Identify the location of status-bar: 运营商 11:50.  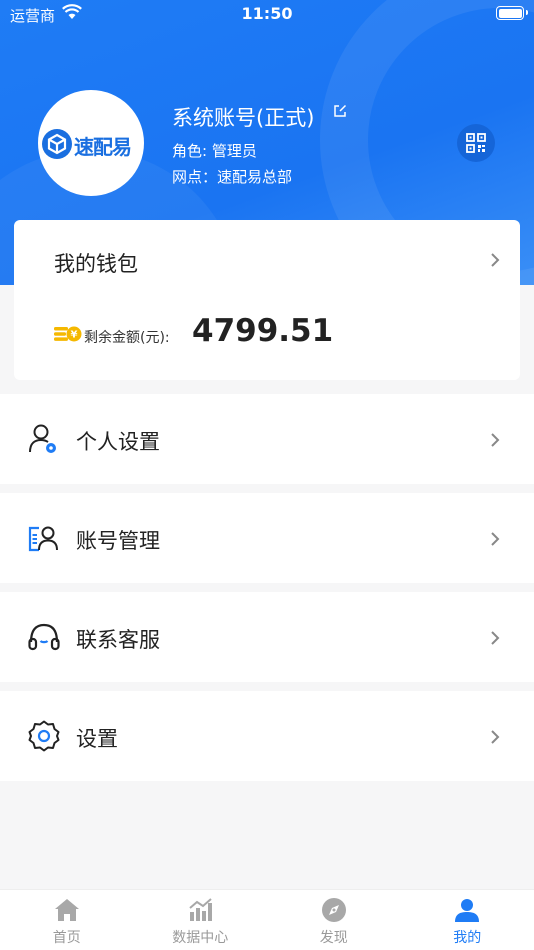
(267, 14).